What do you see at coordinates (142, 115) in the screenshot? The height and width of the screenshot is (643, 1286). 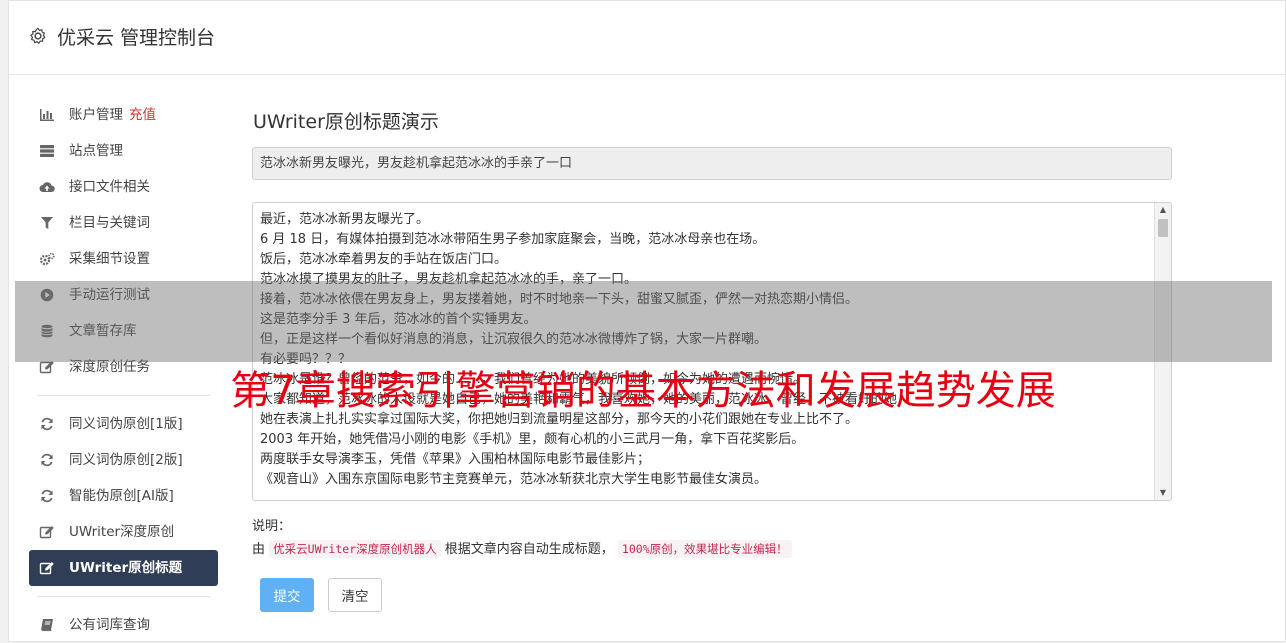 I see `recharge-link: 充值` at bounding box center [142, 115].